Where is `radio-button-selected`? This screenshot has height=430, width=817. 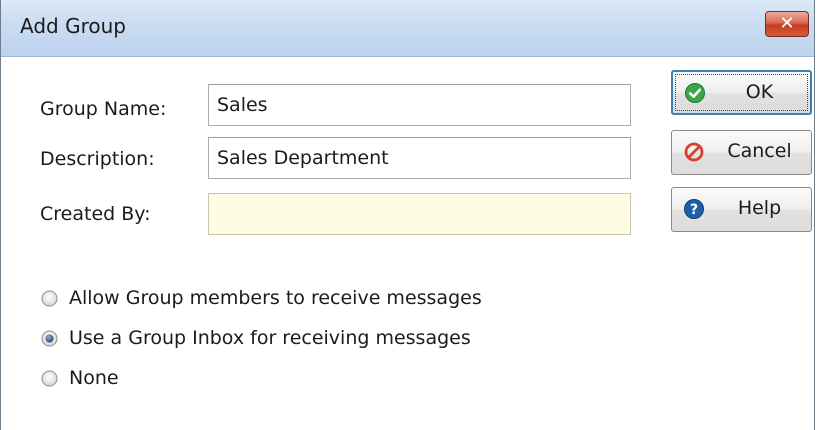 radio-button-selected is located at coordinates (49, 338).